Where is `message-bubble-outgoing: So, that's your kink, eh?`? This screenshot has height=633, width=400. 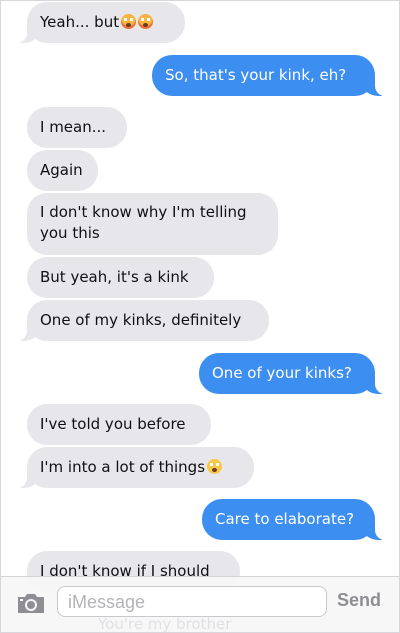
message-bubble-outgoing: So, that's your kink, eh? is located at coordinates (268, 75).